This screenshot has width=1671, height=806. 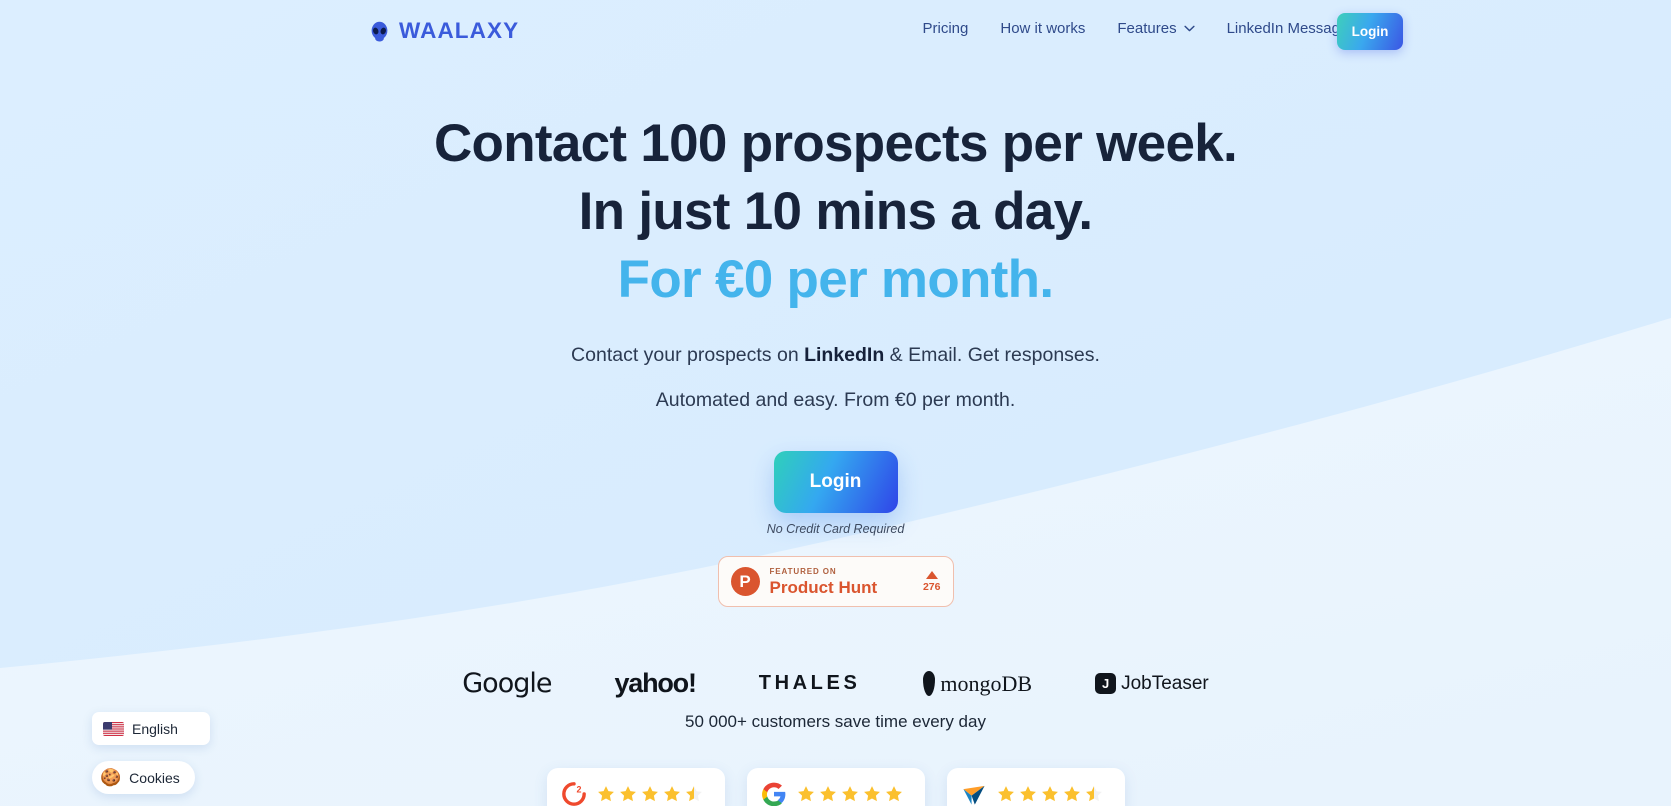 I want to click on logo-google-label: Google, so click(x=507, y=683).